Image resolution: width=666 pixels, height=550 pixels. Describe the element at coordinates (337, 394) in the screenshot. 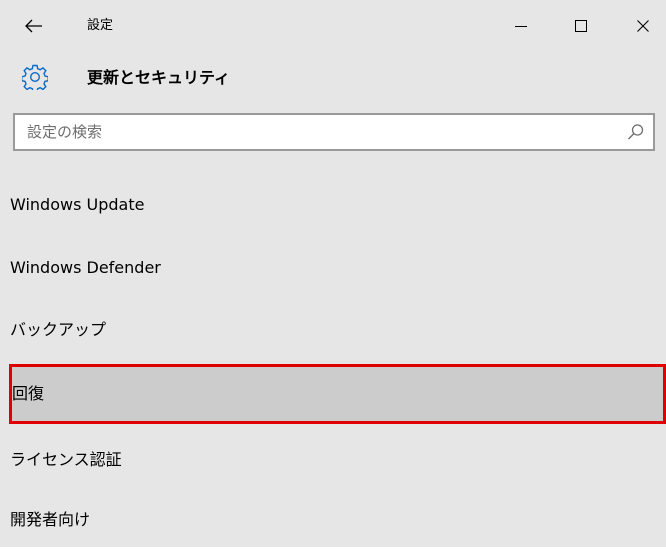

I see `nav-item-recovery: 回復` at that location.